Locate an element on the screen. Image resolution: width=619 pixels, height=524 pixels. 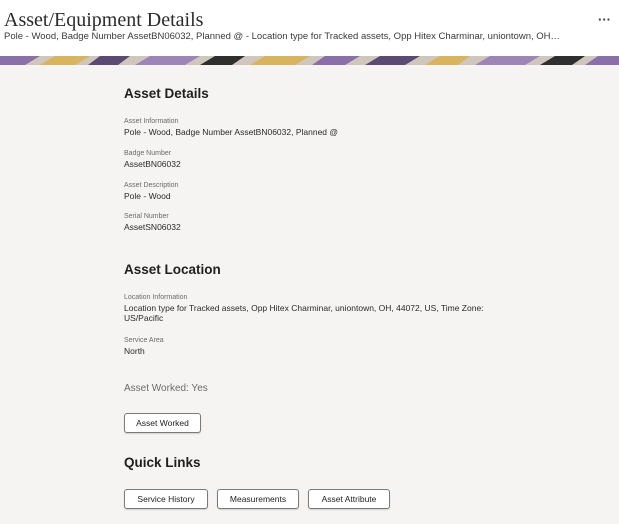
service-area-value: North is located at coordinates (134, 351).